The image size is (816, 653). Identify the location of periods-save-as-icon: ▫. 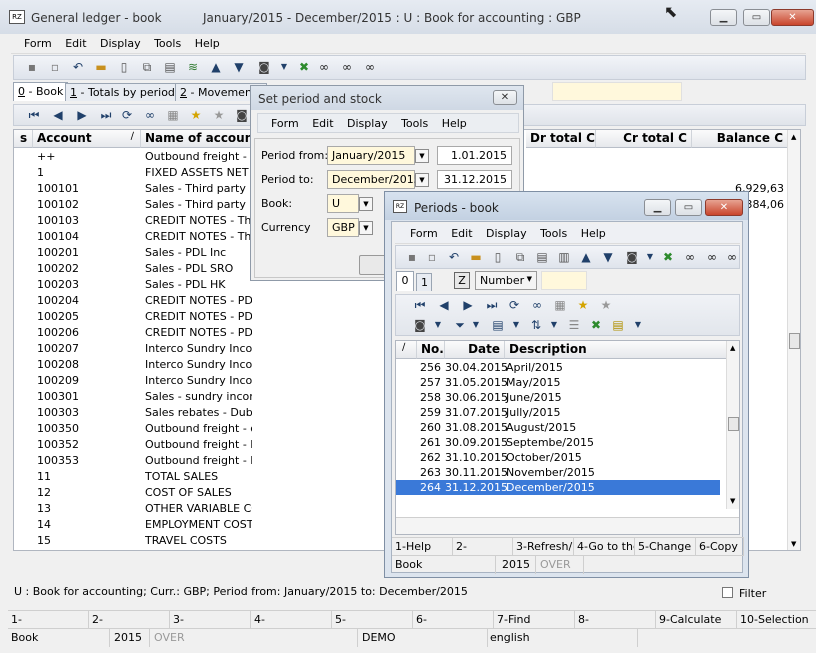
(432, 257).